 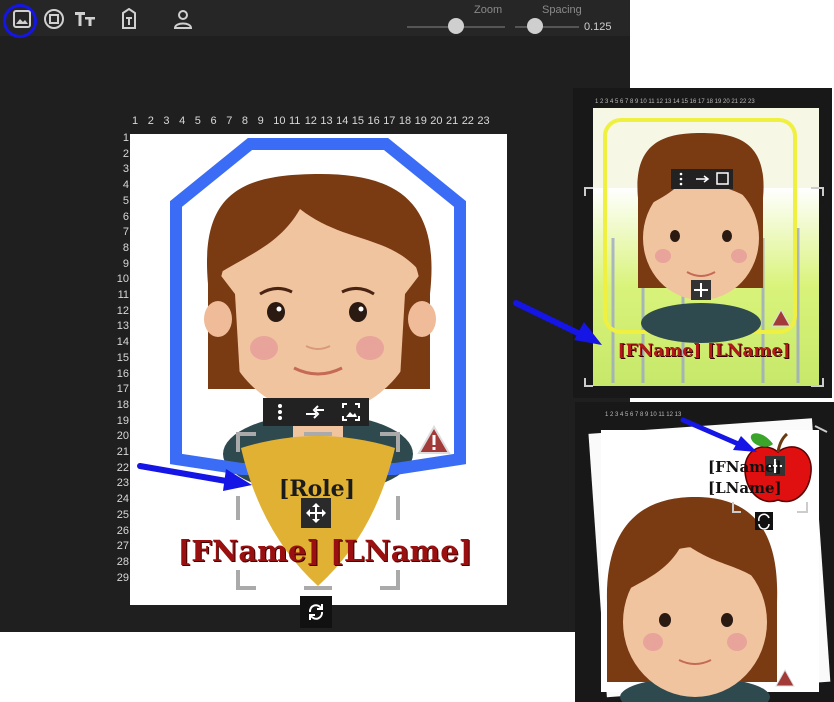 I want to click on ruler-column-label: 9, so click(x=260, y=121).